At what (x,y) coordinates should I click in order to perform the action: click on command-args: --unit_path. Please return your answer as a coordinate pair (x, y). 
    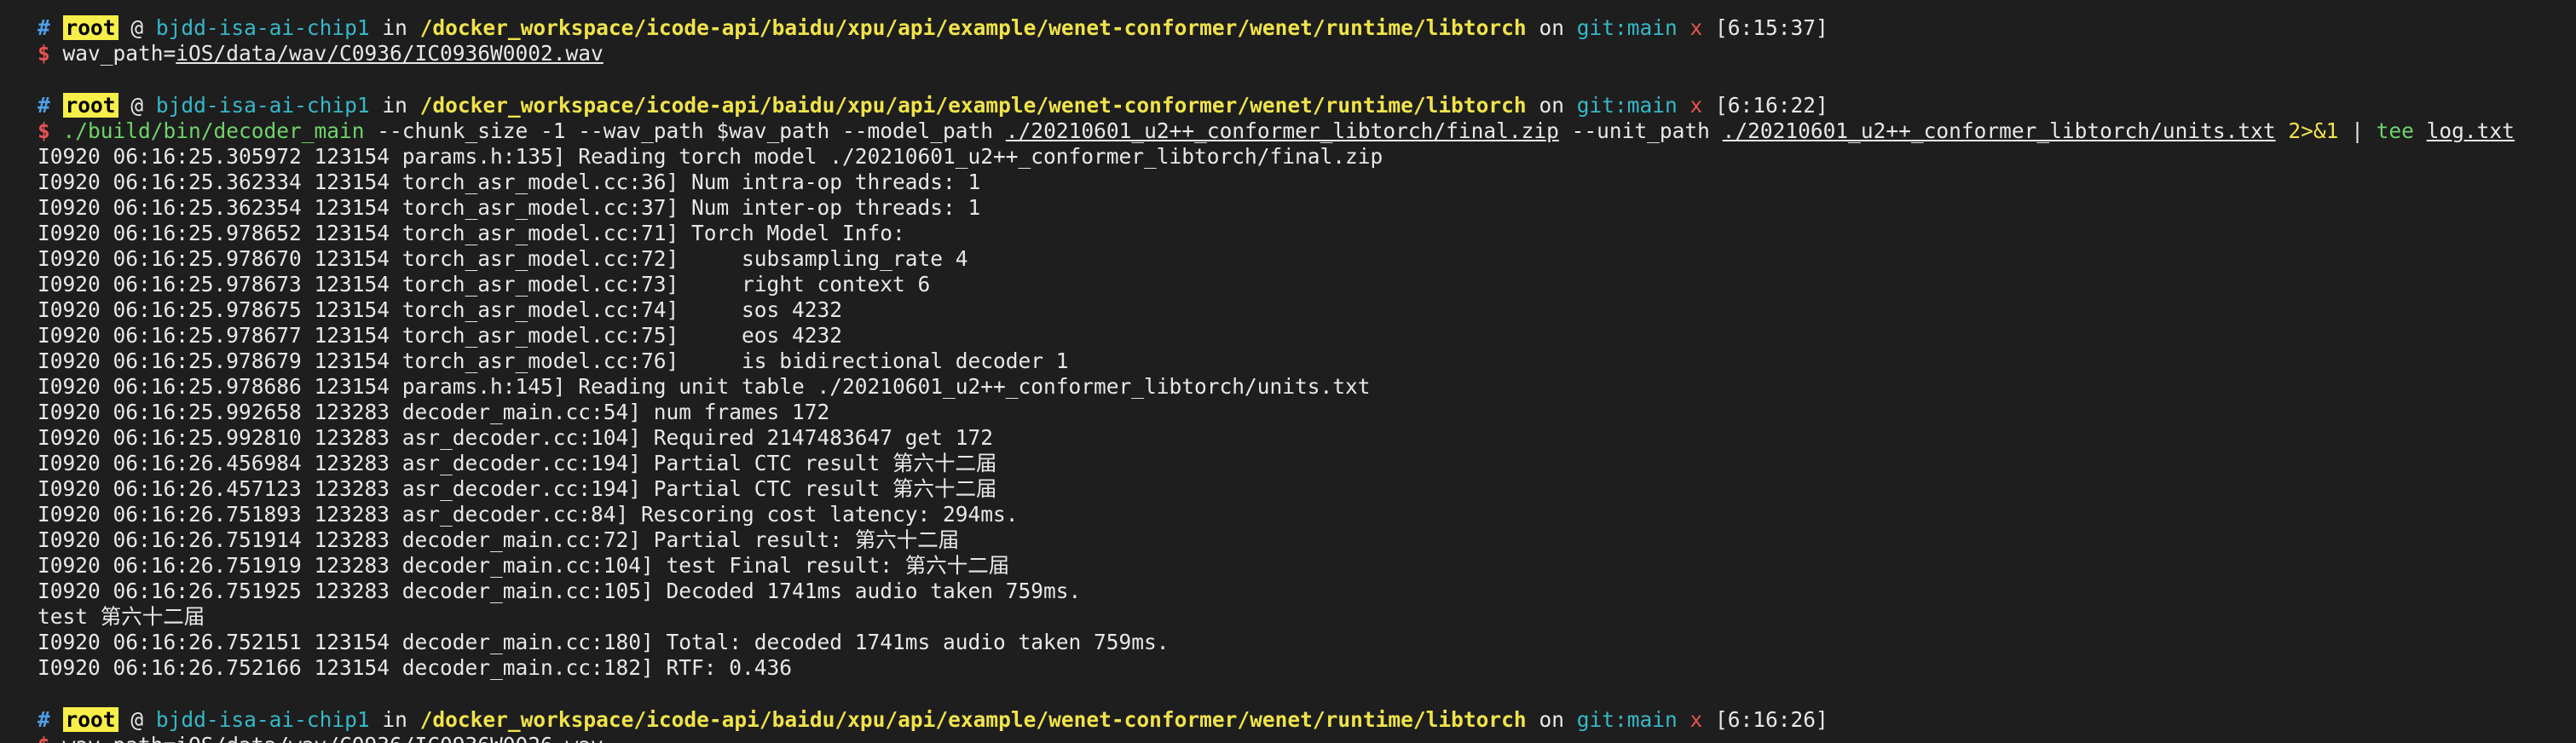
    Looking at the image, I should click on (1640, 130).